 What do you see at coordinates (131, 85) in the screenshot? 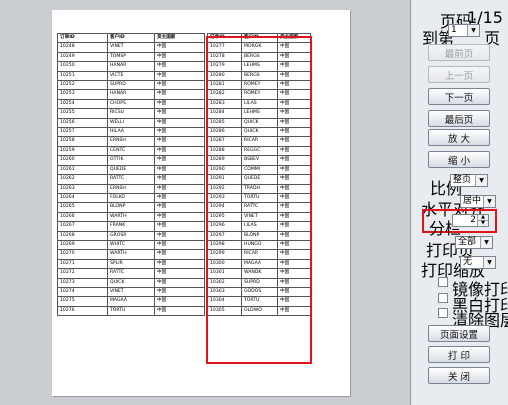
I see `table-cell: SUPRD` at bounding box center [131, 85].